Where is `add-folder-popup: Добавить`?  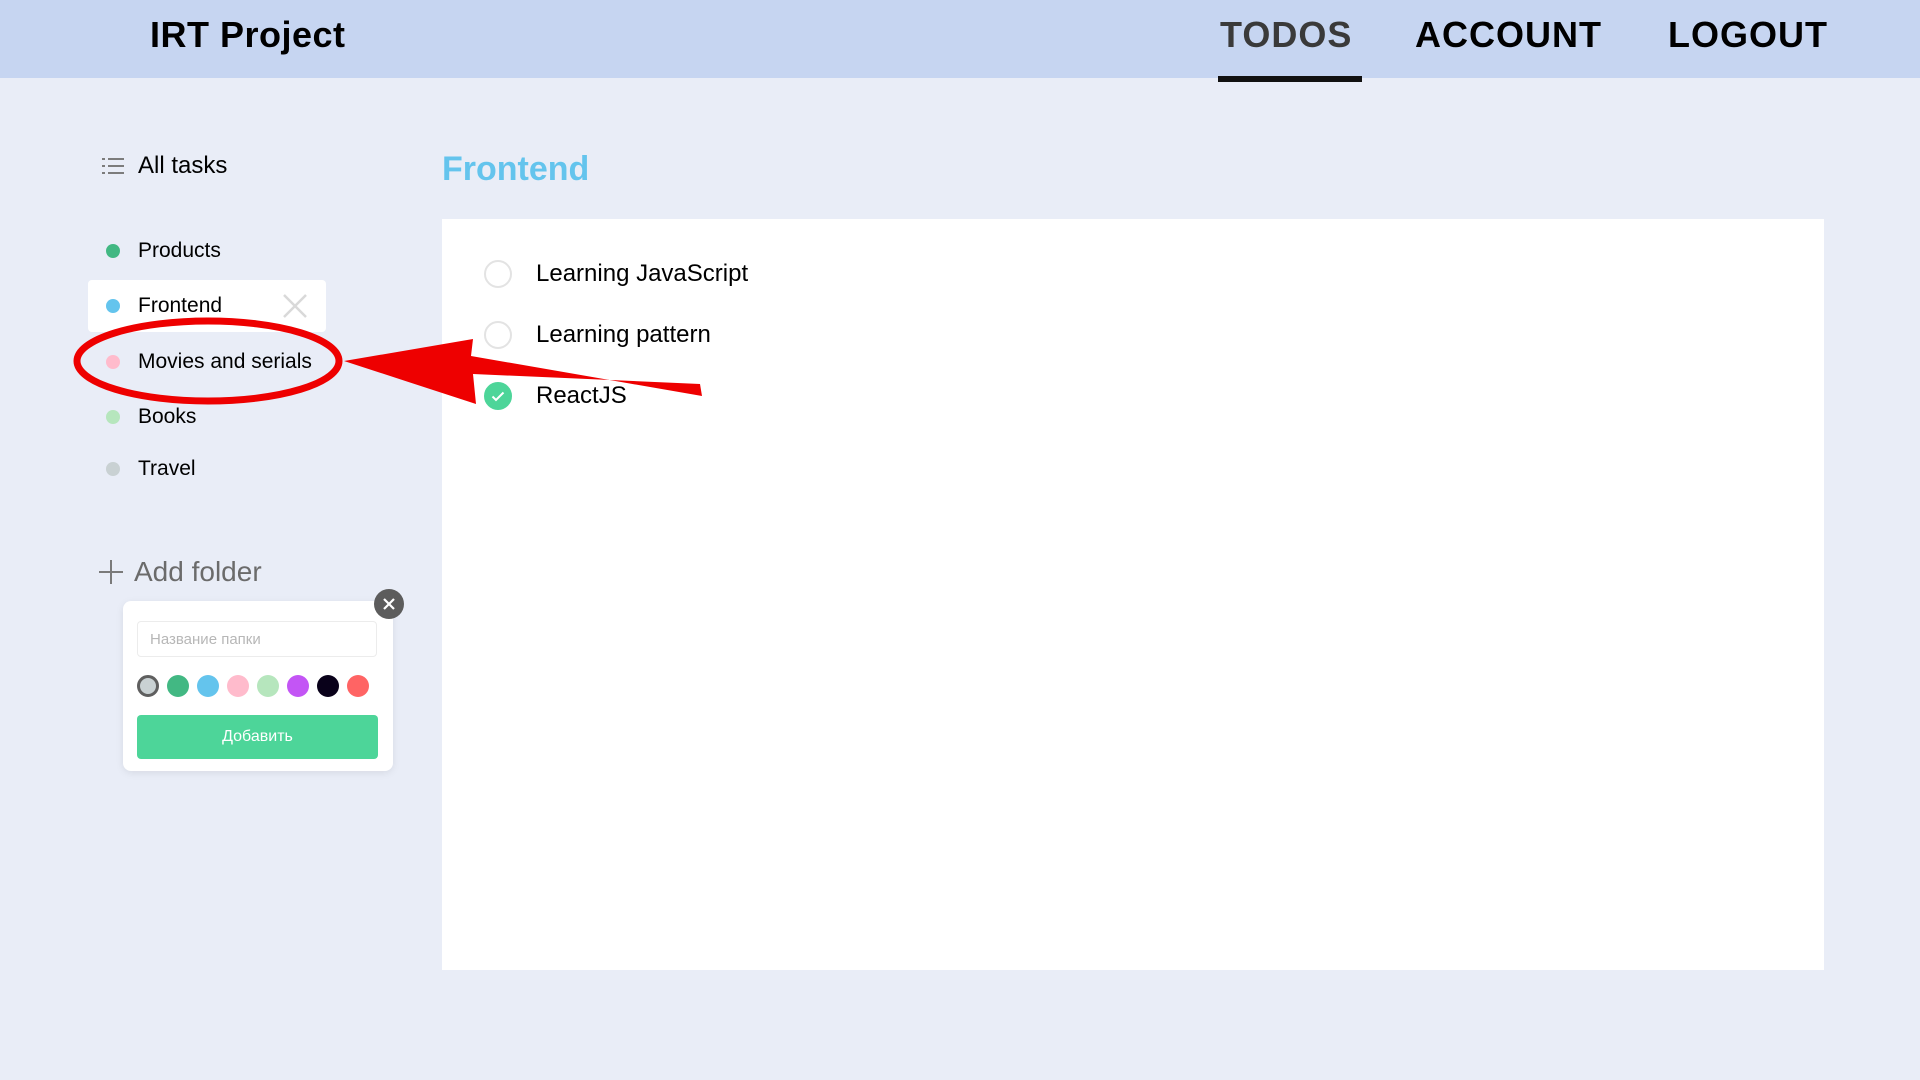
add-folder-popup: Добавить is located at coordinates (258, 686).